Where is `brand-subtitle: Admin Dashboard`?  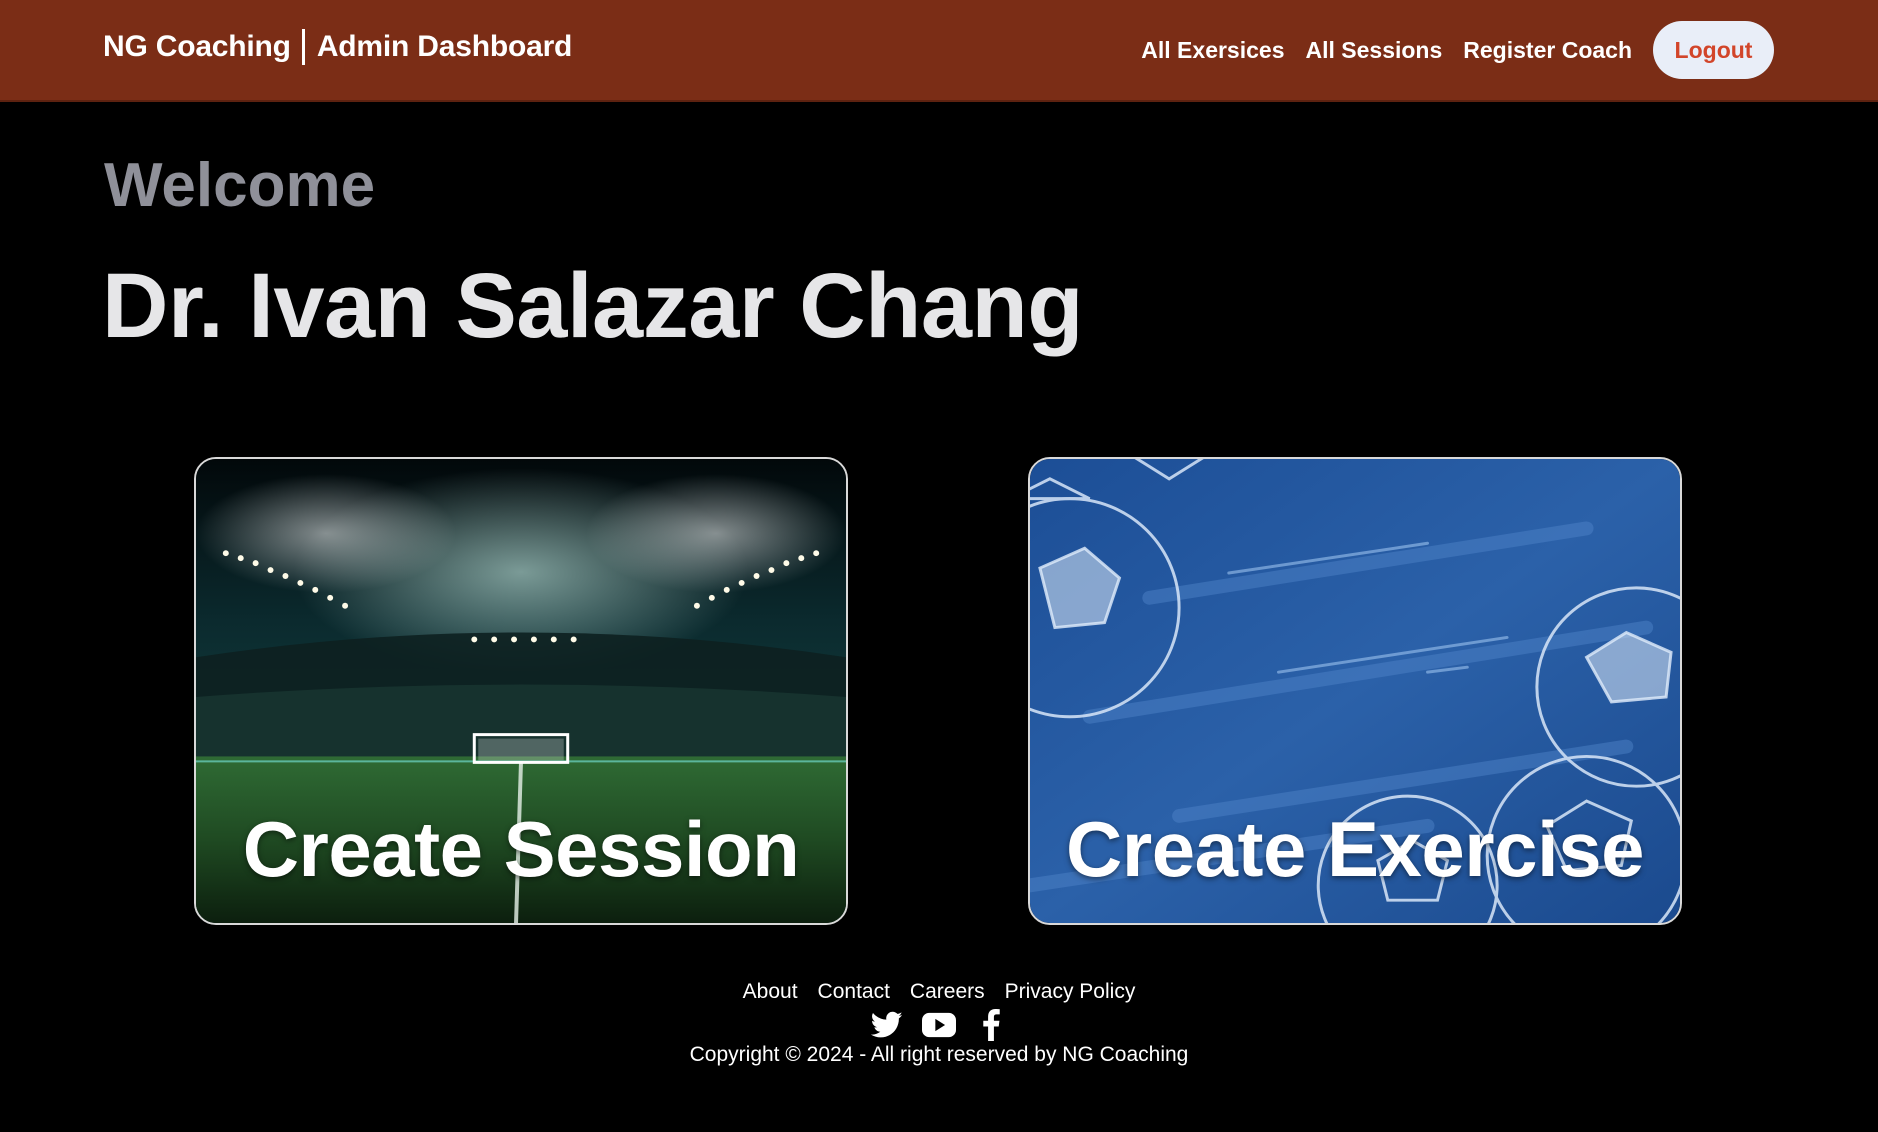
brand-subtitle: Admin Dashboard is located at coordinates (444, 46).